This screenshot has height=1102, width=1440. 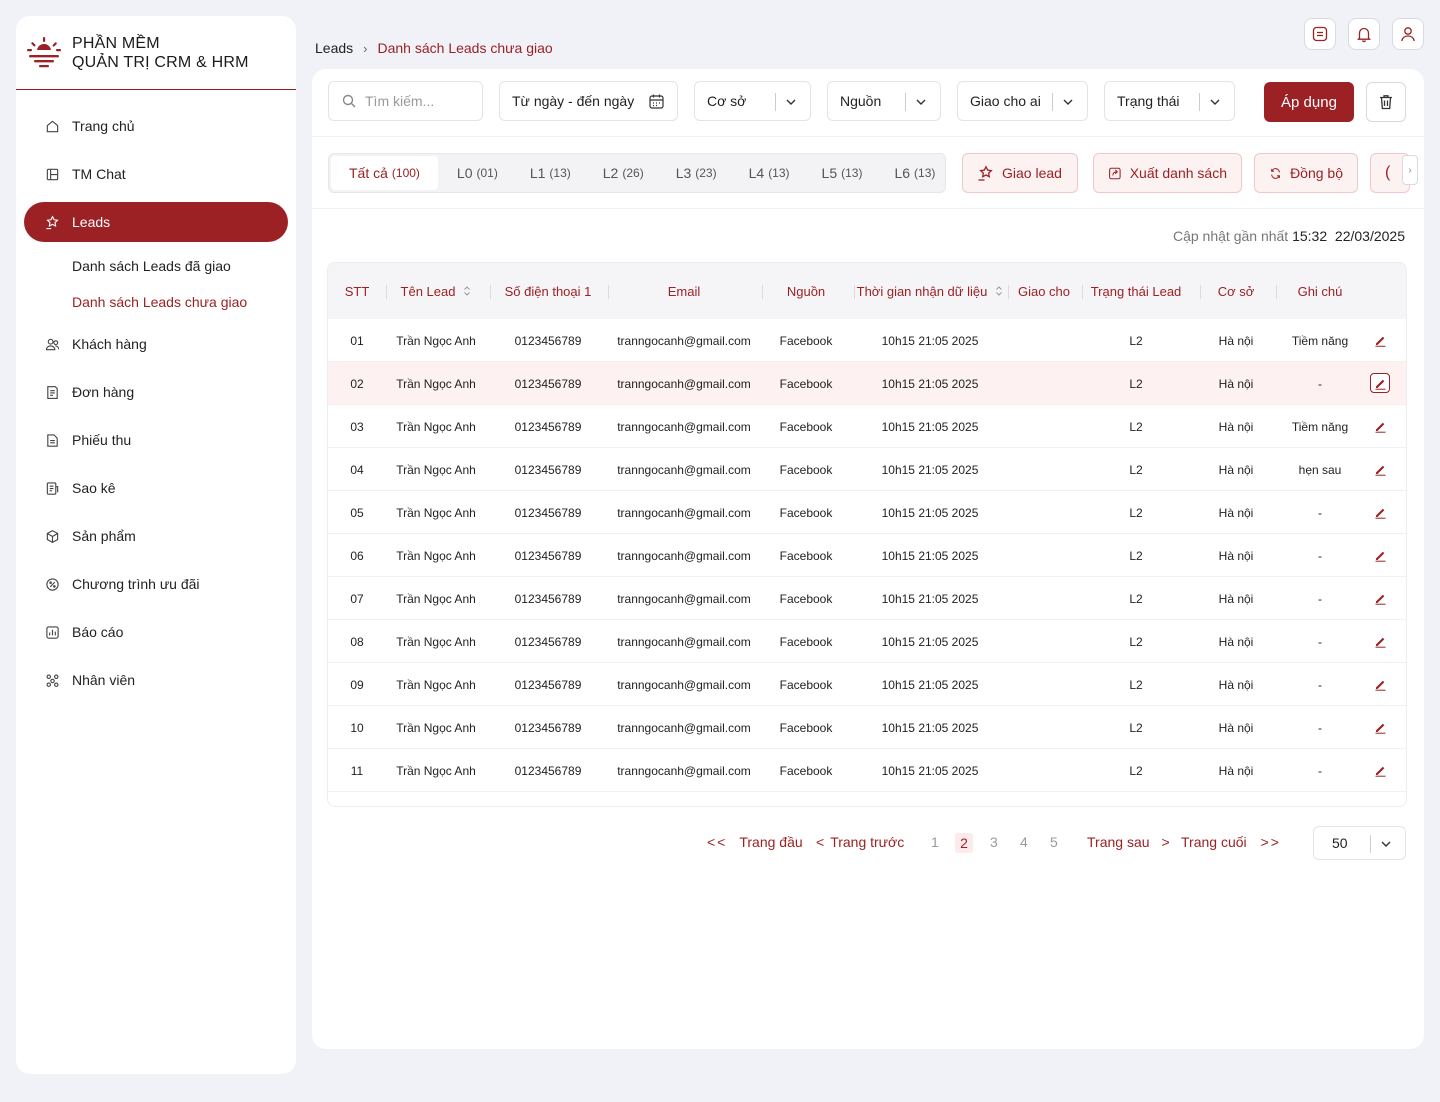 I want to click on sidebar-item-chuong-trinh-uu-dai: Chương trình ưu đãi, so click(x=156, y=584).